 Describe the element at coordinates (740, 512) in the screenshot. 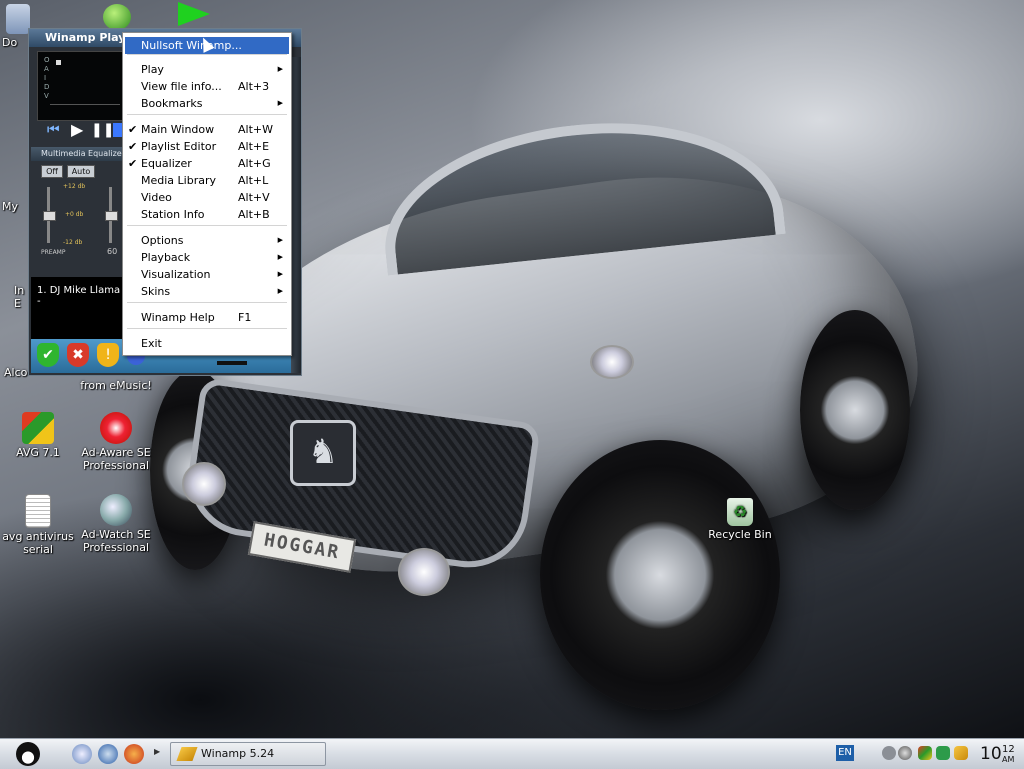

I see `recycle-bin-icon: ♻` at that location.